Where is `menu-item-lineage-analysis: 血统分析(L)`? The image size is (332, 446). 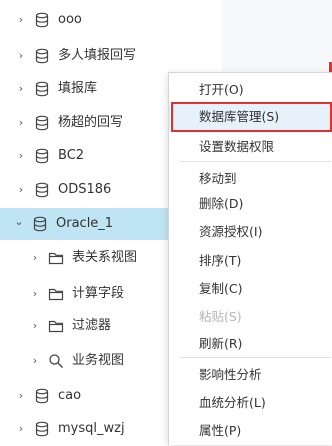 menu-item-lineage-analysis: 血统分析(L) is located at coordinates (250, 403).